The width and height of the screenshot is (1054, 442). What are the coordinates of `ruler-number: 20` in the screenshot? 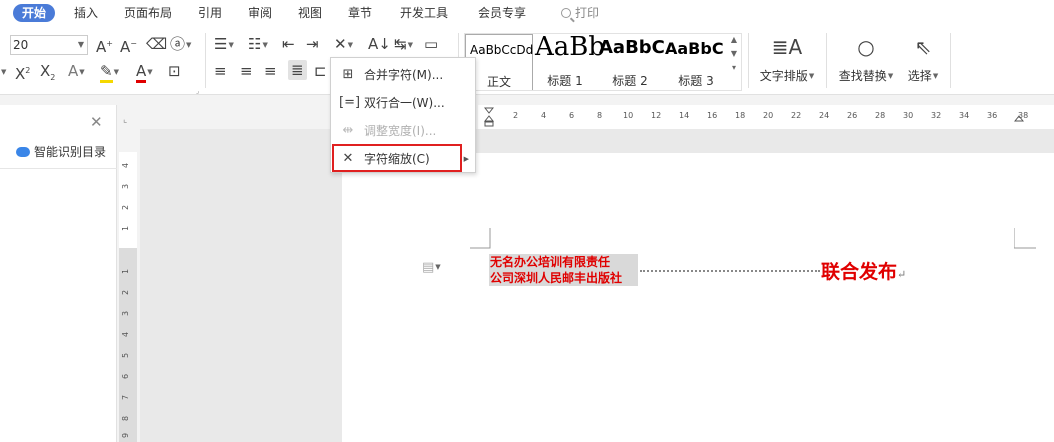 It's located at (768, 115).